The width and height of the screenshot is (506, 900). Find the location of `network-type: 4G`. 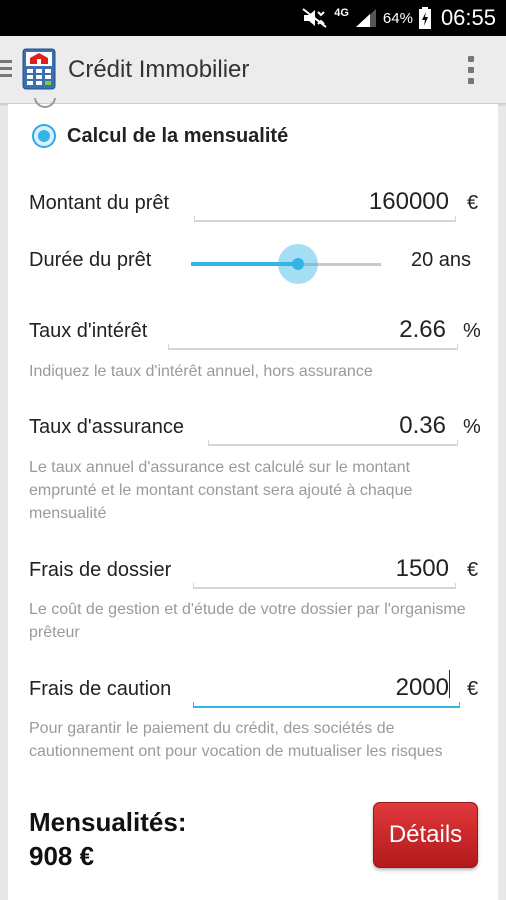

network-type: 4G is located at coordinates (341, 12).